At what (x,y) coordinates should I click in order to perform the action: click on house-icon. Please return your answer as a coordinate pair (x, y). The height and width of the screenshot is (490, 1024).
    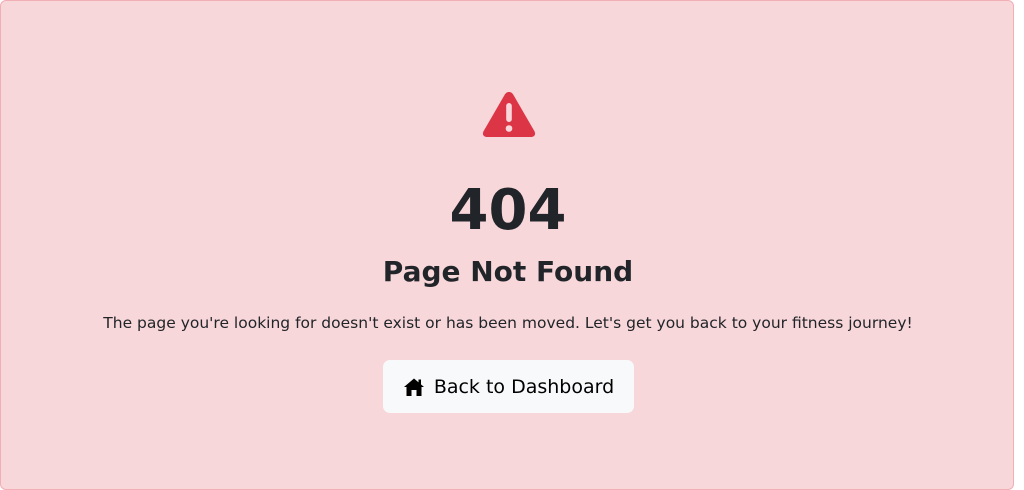
    Looking at the image, I should click on (414, 387).